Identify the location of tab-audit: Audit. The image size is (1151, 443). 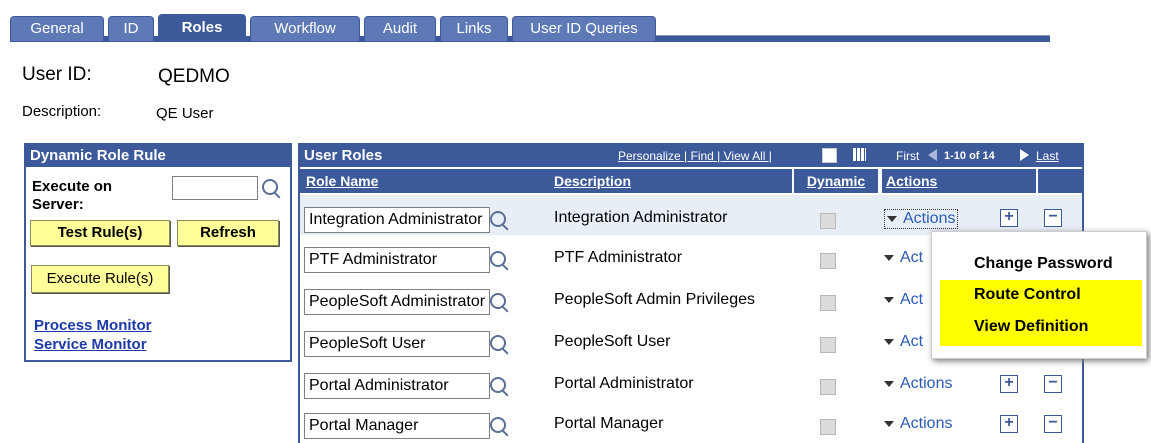
(400, 28).